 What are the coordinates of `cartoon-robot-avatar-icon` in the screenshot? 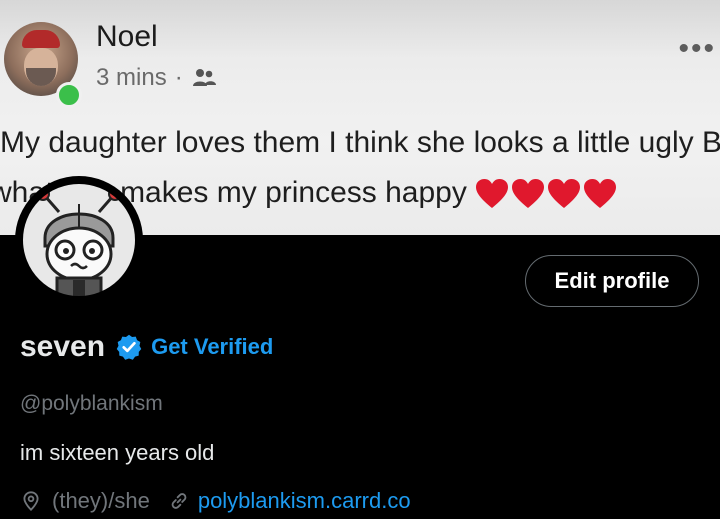 It's located at (79, 240).